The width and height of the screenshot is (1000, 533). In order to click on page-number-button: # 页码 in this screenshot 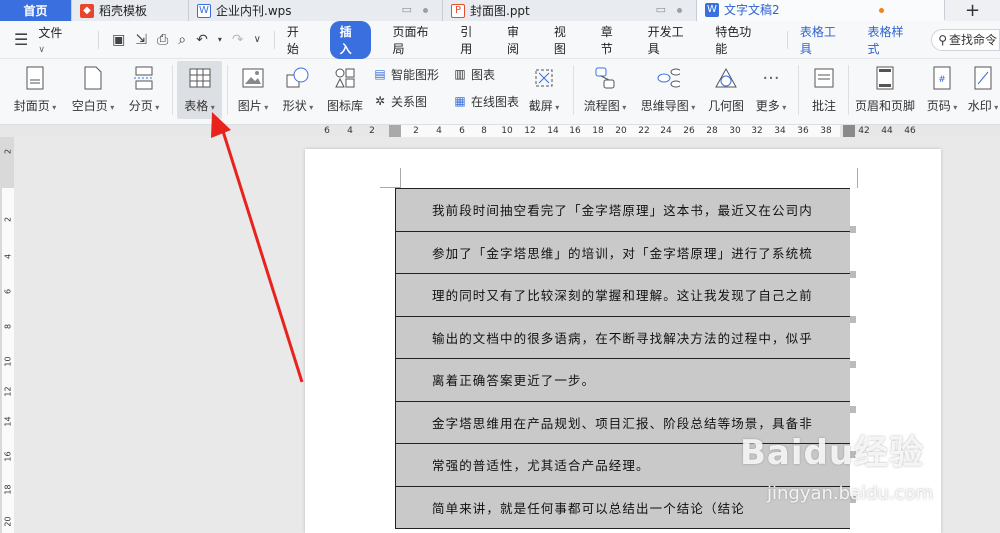, I will do `click(942, 90)`.